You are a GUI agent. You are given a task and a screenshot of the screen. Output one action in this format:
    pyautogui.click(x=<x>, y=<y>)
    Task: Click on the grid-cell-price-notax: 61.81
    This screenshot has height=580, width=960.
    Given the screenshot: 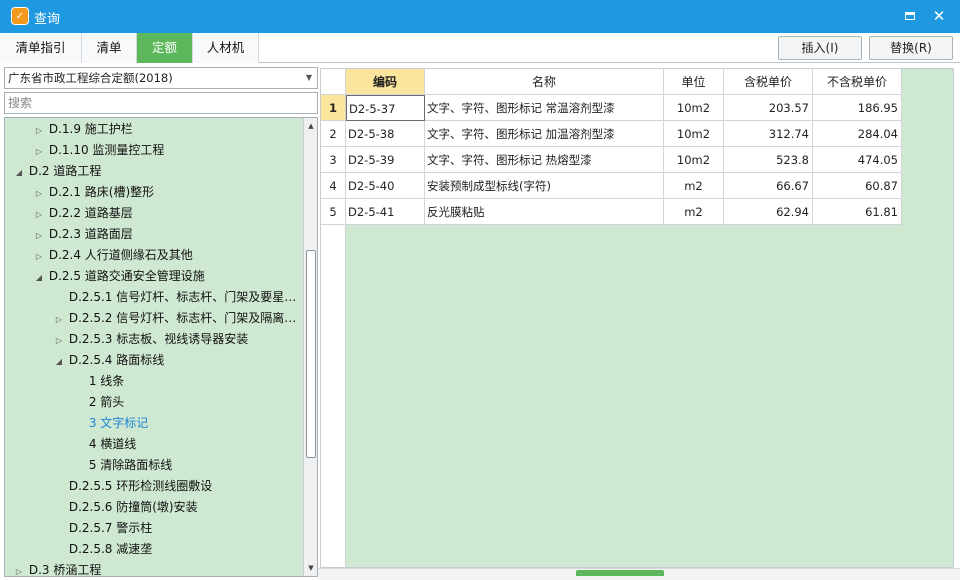 What is the action you would take?
    pyautogui.click(x=857, y=212)
    